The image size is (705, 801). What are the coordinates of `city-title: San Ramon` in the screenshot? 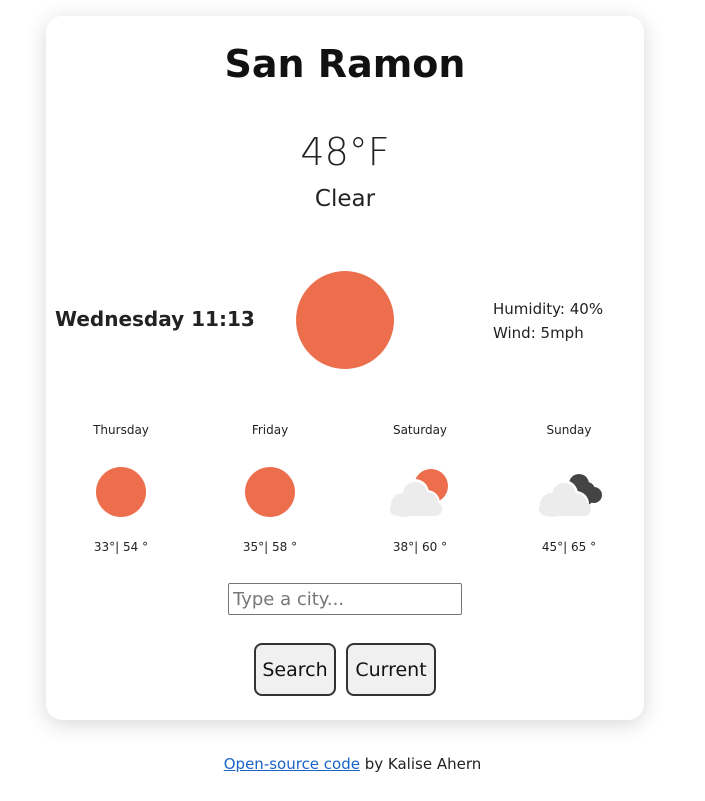 It's located at (345, 64).